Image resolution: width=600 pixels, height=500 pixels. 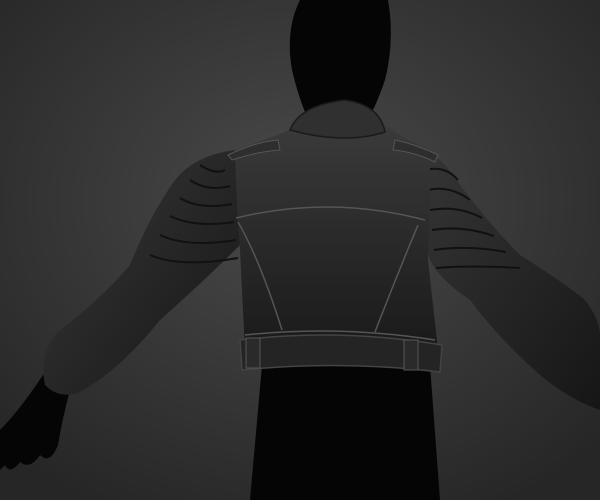 What do you see at coordinates (411, 355) in the screenshot?
I see `right-waist-strap` at bounding box center [411, 355].